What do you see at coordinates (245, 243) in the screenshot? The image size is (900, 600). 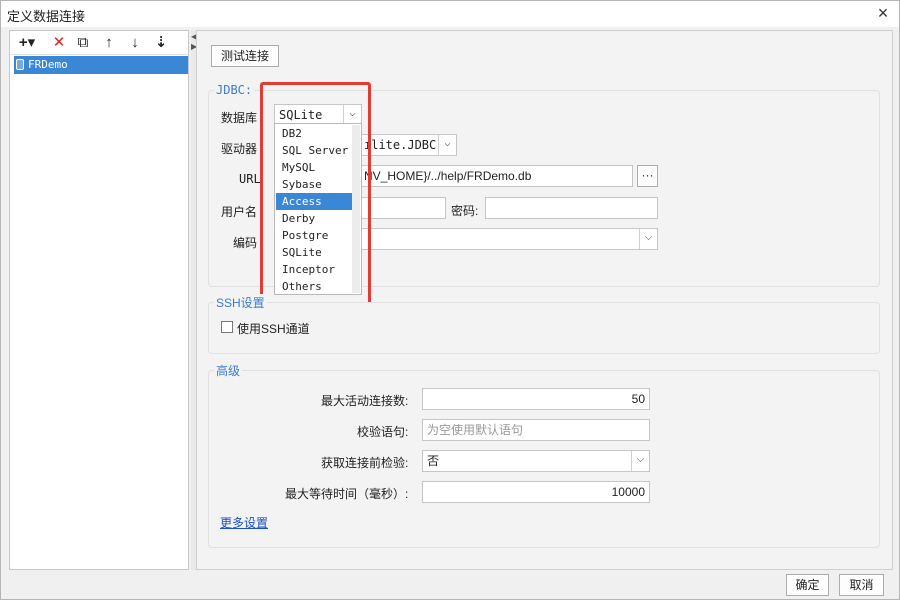 I see `encoding-label: 编码` at bounding box center [245, 243].